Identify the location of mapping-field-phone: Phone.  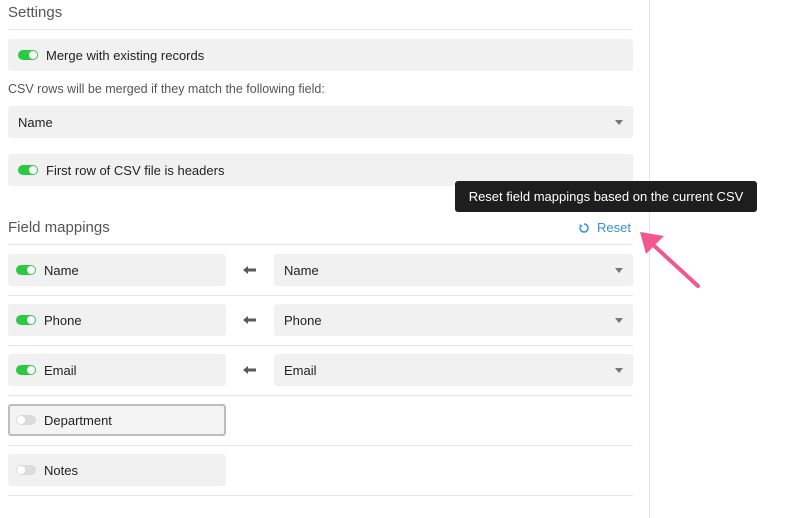
(117, 320).